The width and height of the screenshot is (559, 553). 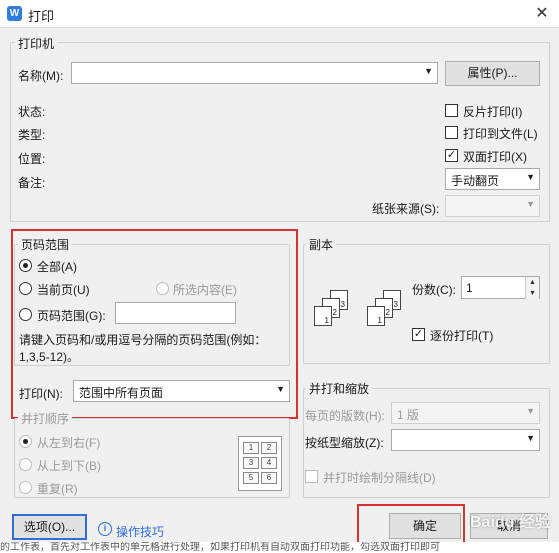 What do you see at coordinates (500, 134) in the screenshot?
I see `print-to-file-label: 打印到文件(L)` at bounding box center [500, 134].